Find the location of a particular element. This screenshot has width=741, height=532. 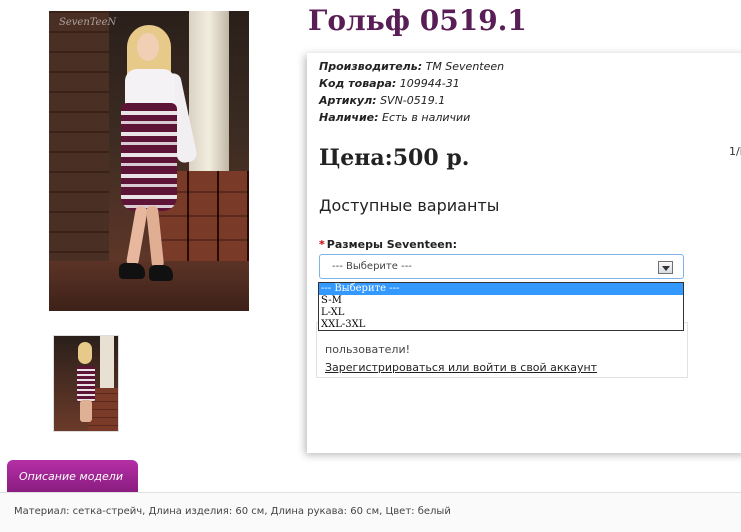

image-watermark: SevenTeeN is located at coordinates (88, 22).